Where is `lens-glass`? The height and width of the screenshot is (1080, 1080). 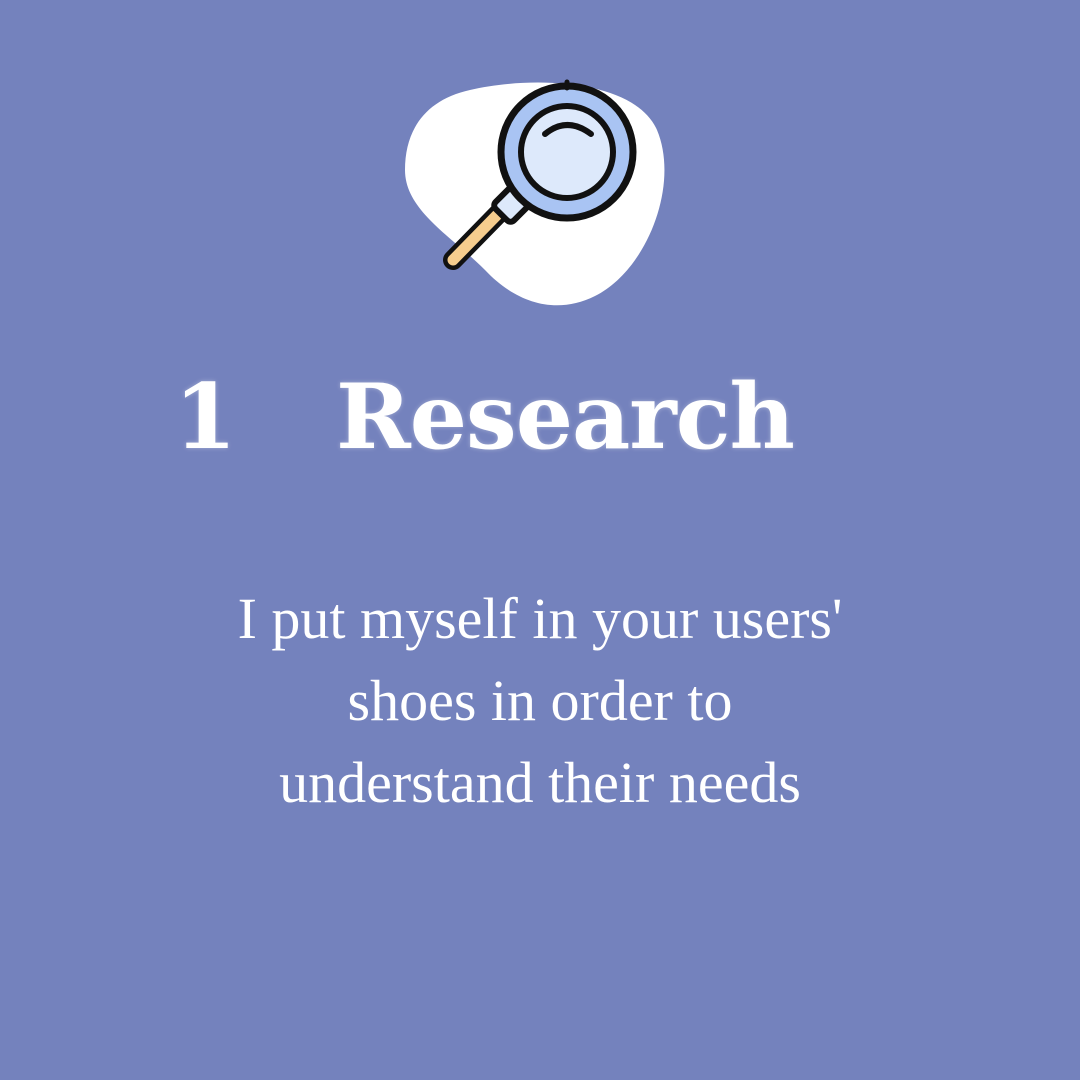
lens-glass is located at coordinates (567, 152).